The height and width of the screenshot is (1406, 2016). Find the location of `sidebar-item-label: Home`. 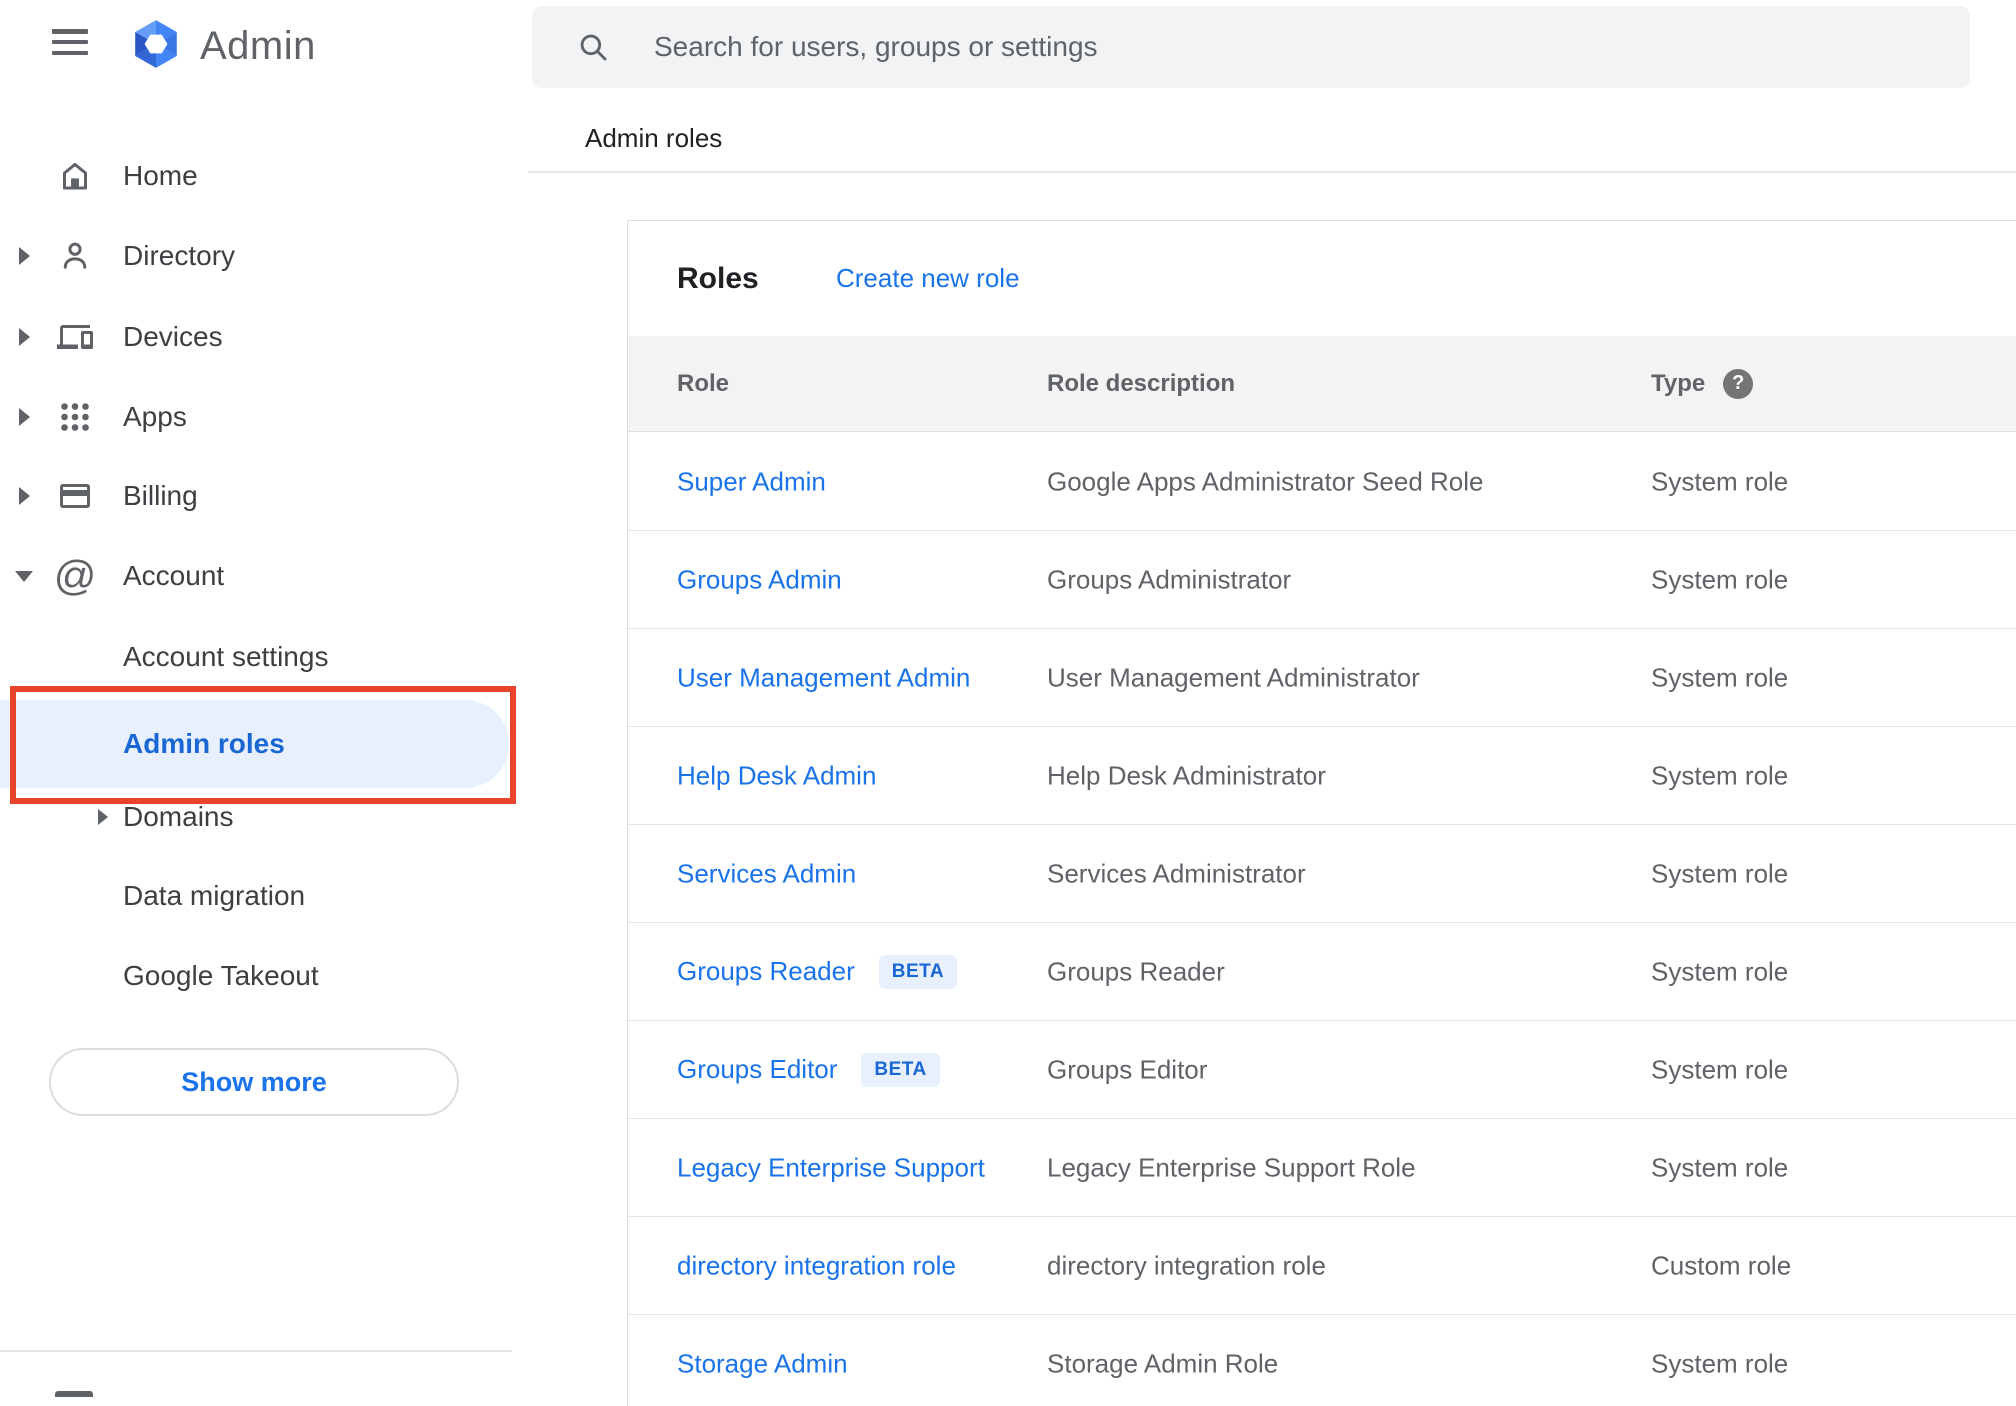

sidebar-item-label: Home is located at coordinates (160, 175).